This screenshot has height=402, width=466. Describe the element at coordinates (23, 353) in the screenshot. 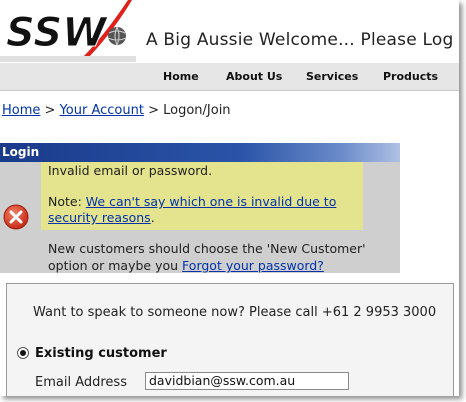

I see `existing-customer-radio` at that location.